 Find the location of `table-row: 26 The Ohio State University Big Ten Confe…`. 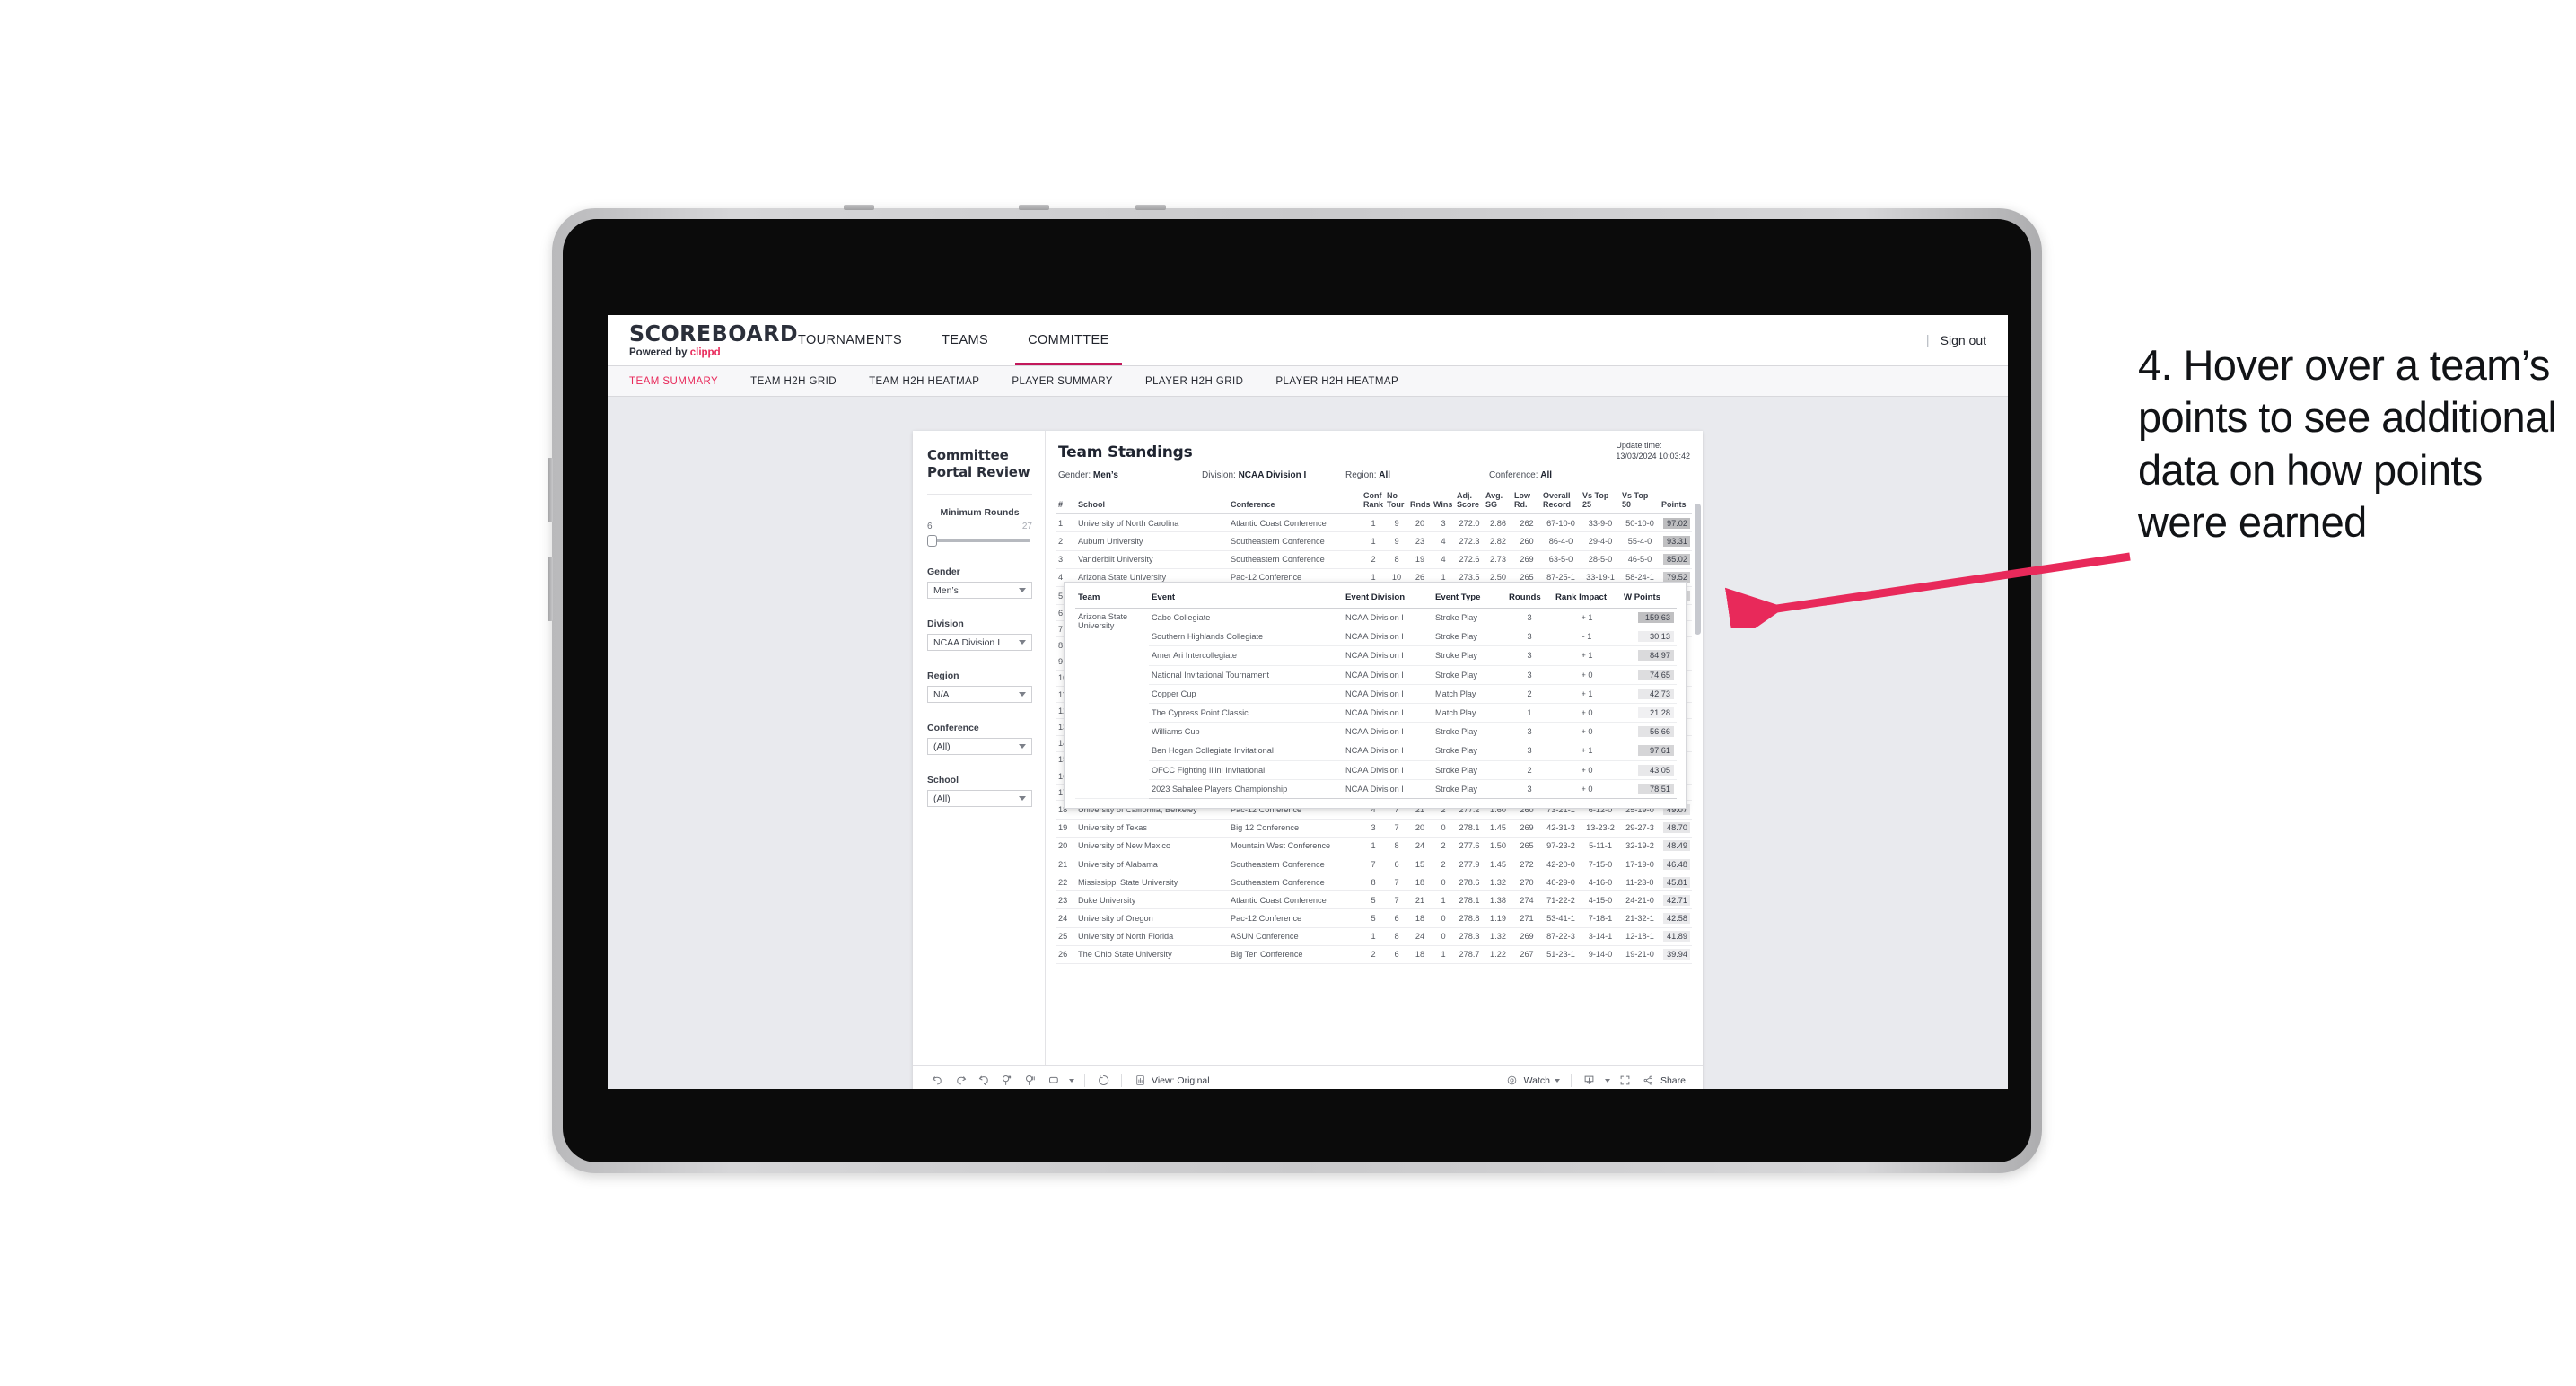

table-row: 26 The Ohio State University Big Ten Confe… is located at coordinates (1374, 955).